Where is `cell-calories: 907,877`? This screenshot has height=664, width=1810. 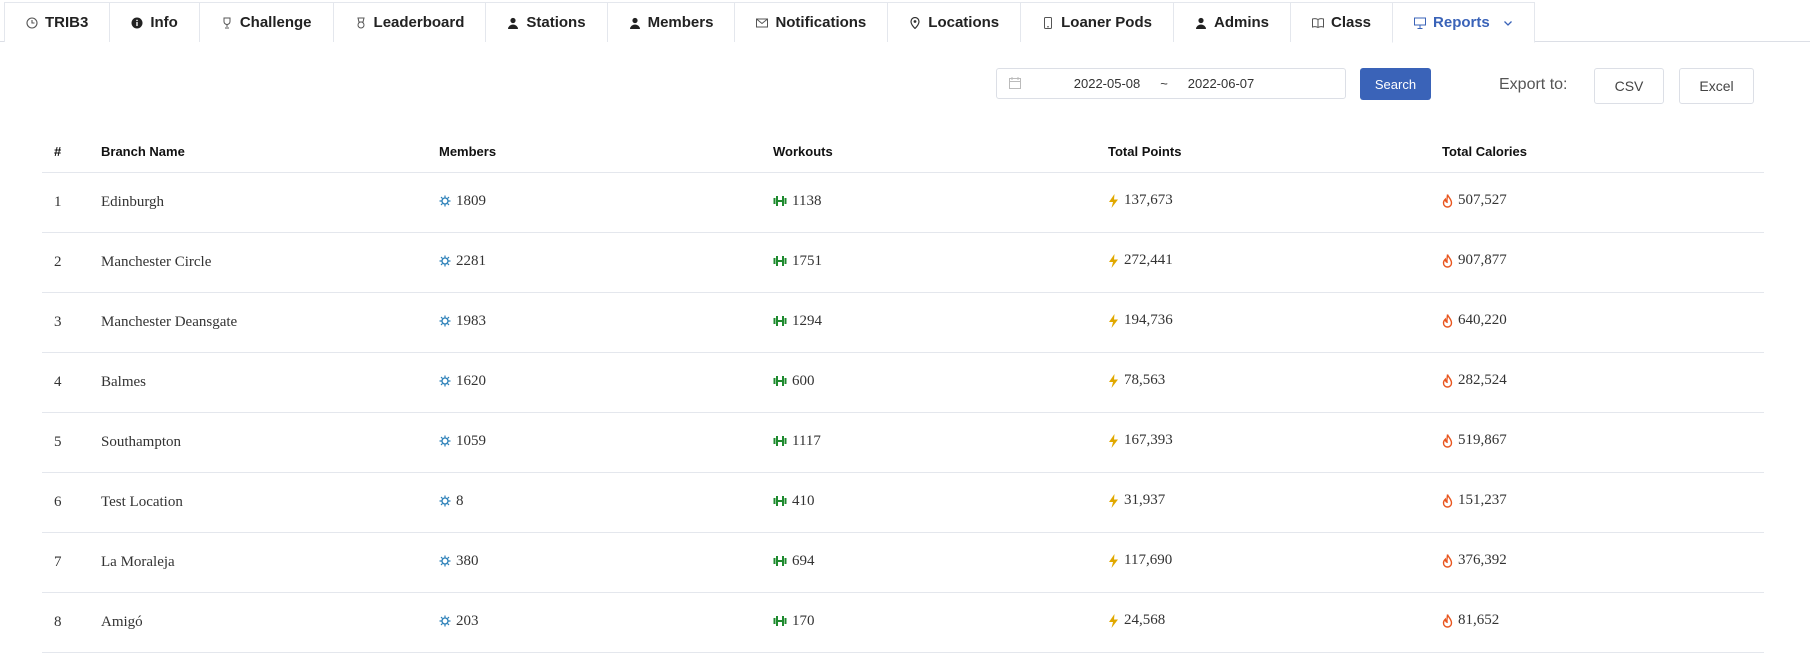
cell-calories: 907,877 is located at coordinates (1597, 262).